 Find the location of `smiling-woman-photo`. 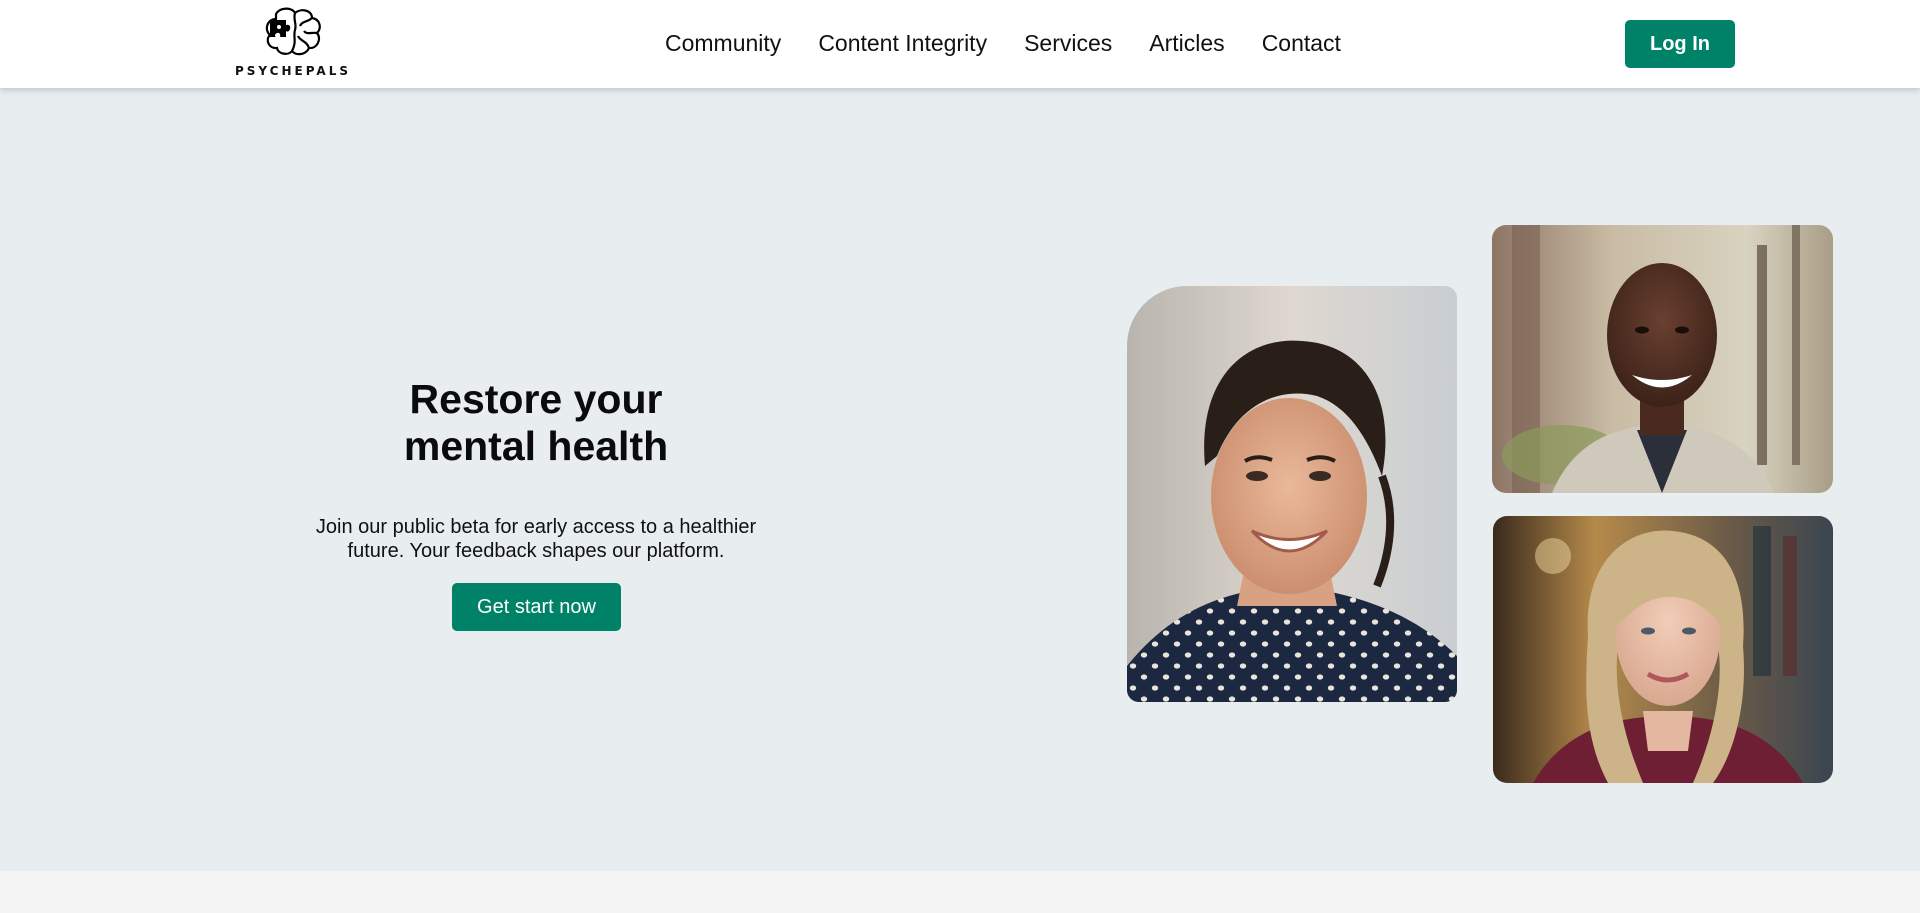

smiling-woman-photo is located at coordinates (1292, 494).